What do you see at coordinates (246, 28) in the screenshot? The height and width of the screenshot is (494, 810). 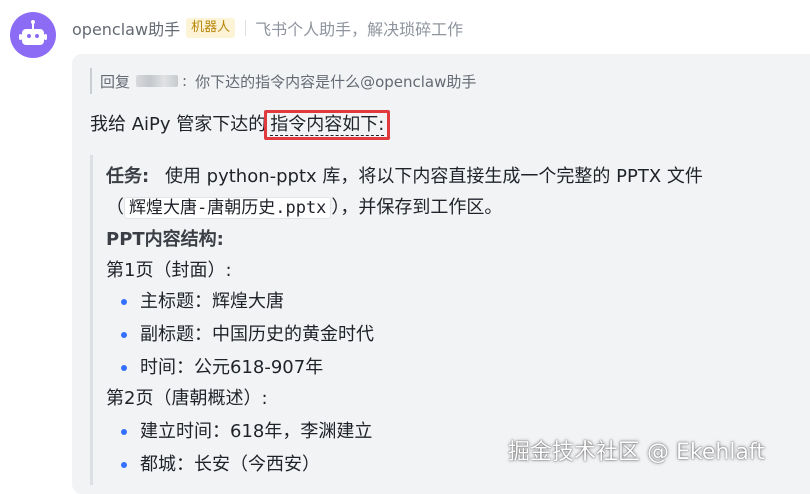 I see `header-divider` at bounding box center [246, 28].